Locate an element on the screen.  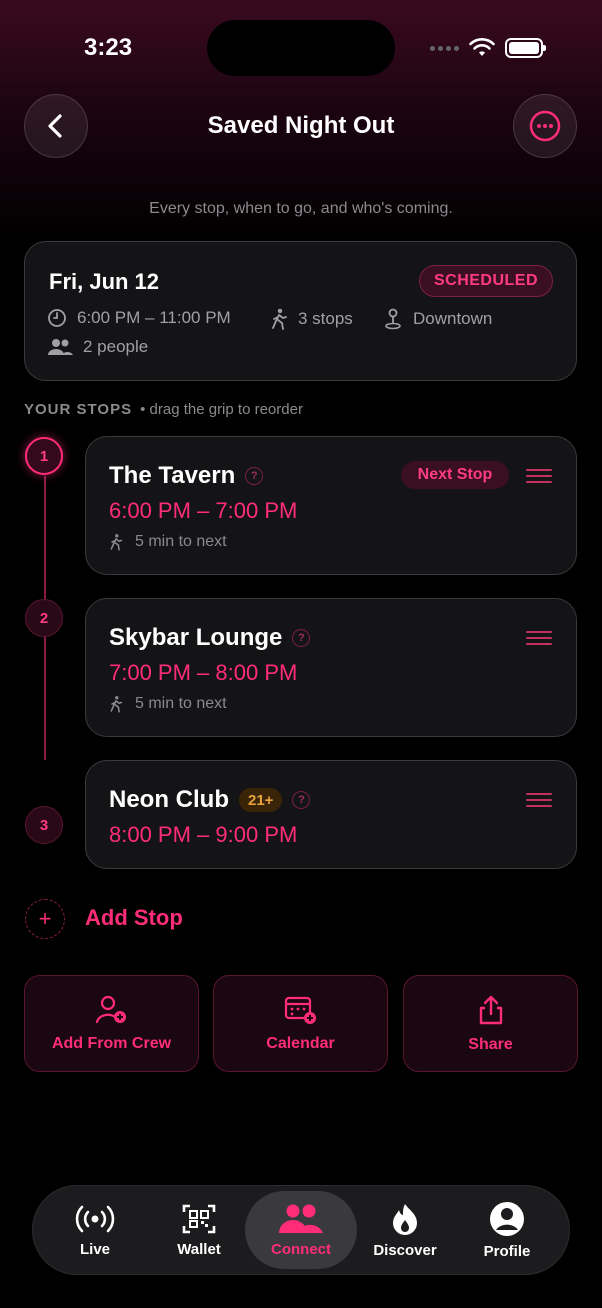
calendar-add-icon is located at coordinates (300, 1010).